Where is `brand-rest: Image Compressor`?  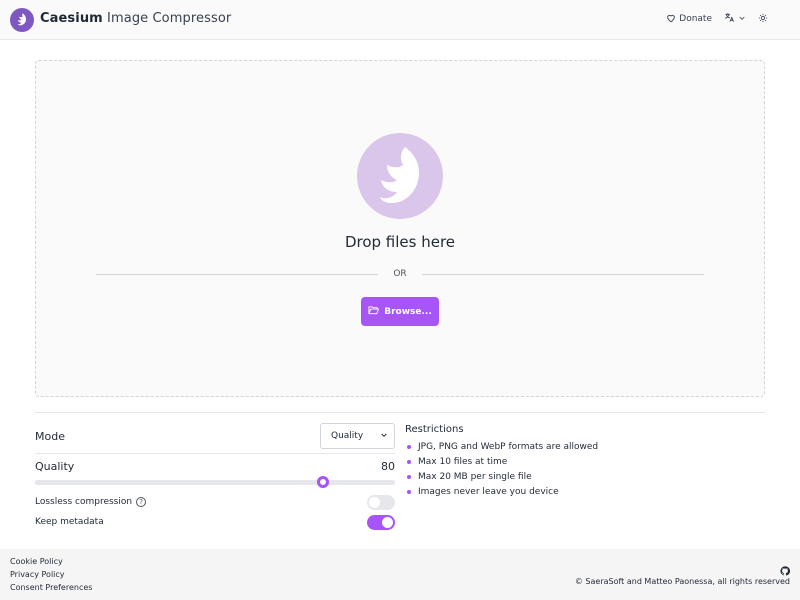
brand-rest: Image Compressor is located at coordinates (167, 18).